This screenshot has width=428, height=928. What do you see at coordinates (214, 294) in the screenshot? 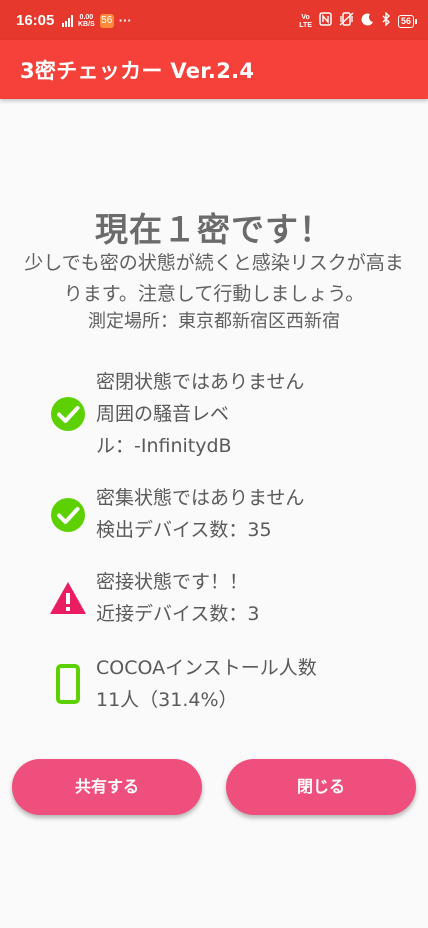
I see `warning-line-2: ります。注意して行動しましょう。` at bounding box center [214, 294].